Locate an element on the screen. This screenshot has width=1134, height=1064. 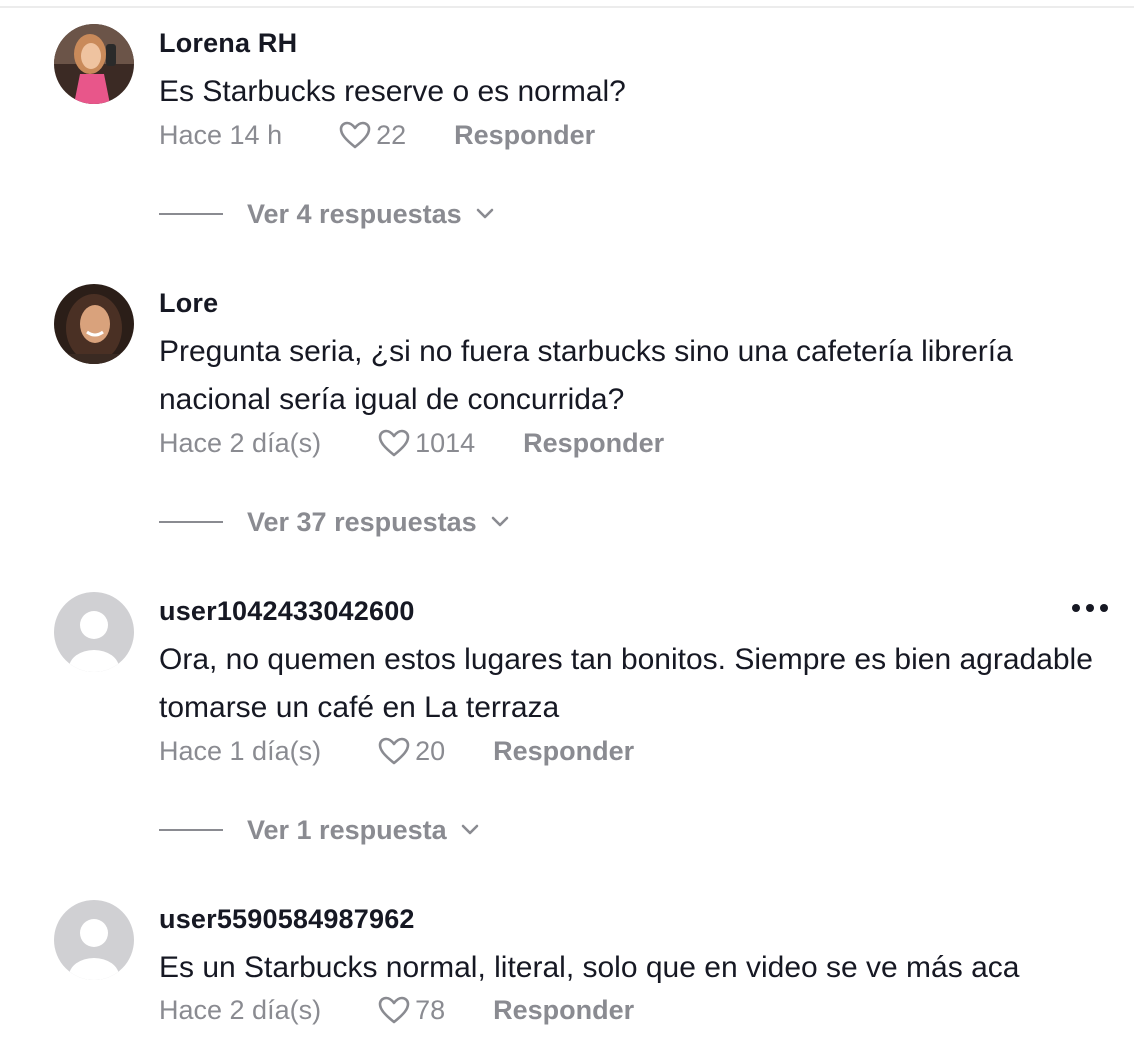
comment-time: Hace 14 h is located at coordinates (221, 134).